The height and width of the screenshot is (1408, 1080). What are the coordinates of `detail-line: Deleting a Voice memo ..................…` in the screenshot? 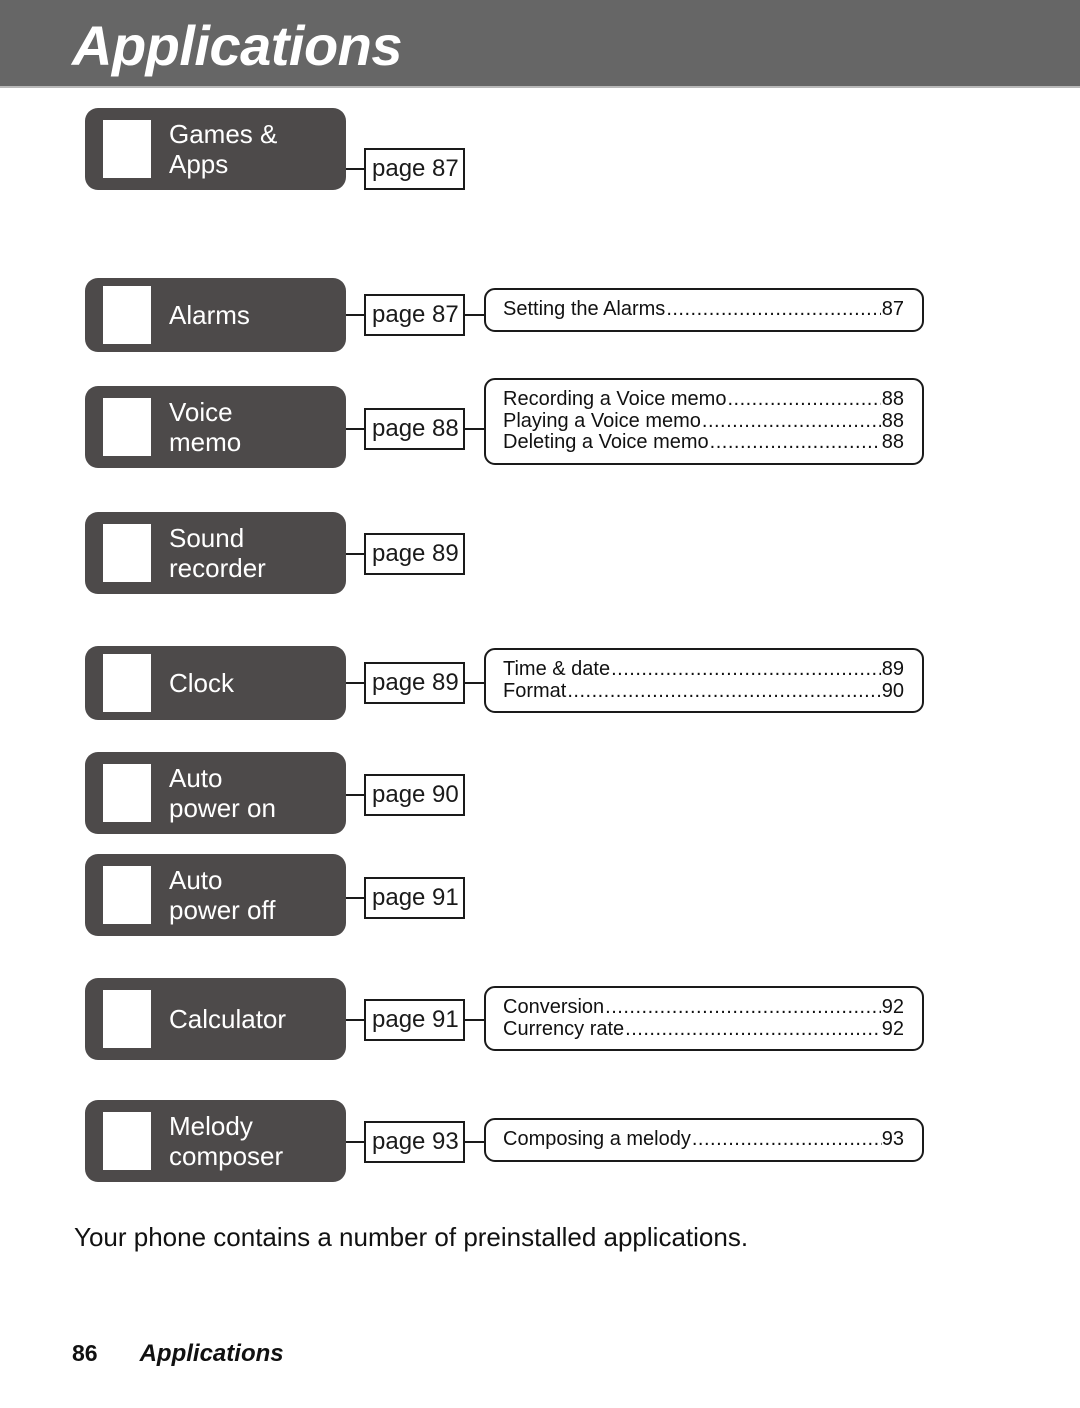 It's located at (703, 442).